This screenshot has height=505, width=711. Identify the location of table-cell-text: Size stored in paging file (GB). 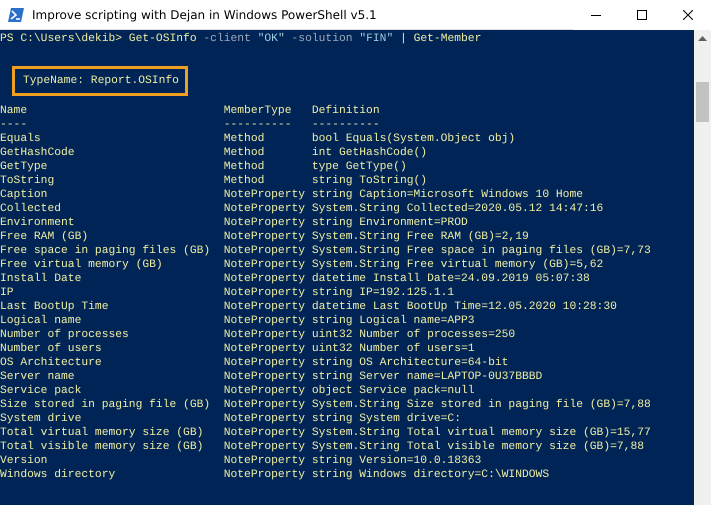
(106, 405).